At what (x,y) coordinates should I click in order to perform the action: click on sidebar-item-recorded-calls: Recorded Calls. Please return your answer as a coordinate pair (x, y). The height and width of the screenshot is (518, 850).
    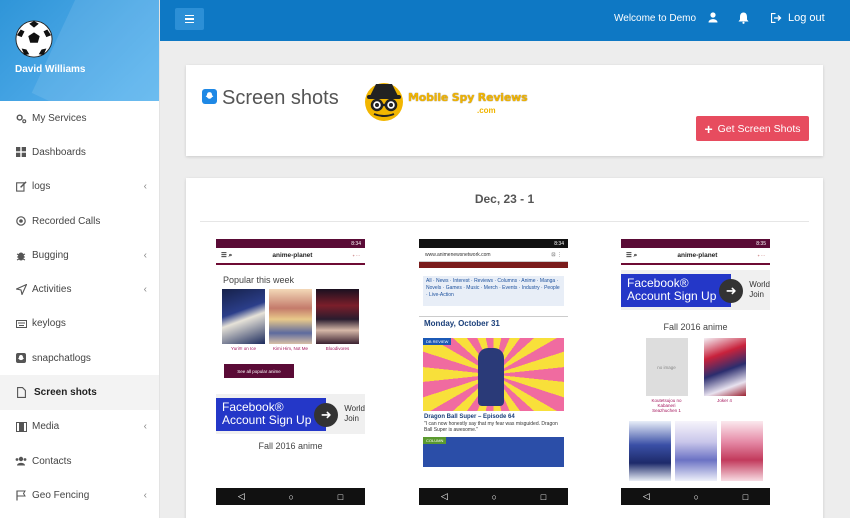
    Looking at the image, I should click on (79, 221).